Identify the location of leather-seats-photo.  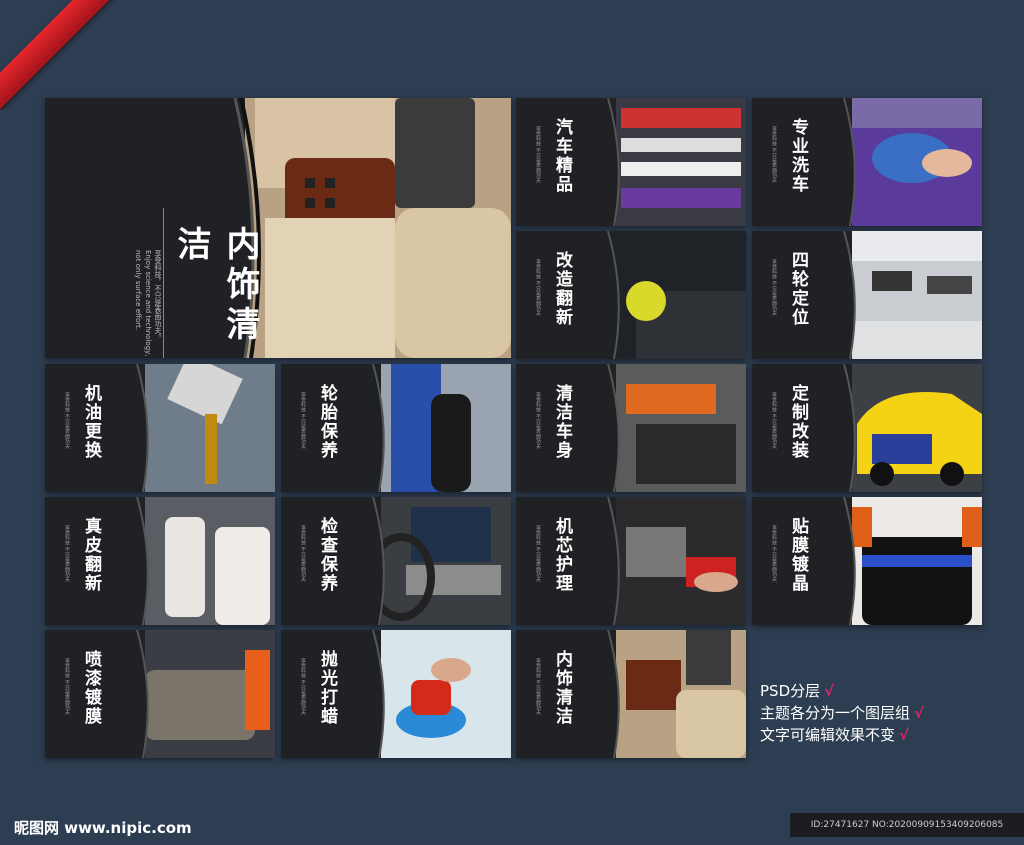
(210, 561).